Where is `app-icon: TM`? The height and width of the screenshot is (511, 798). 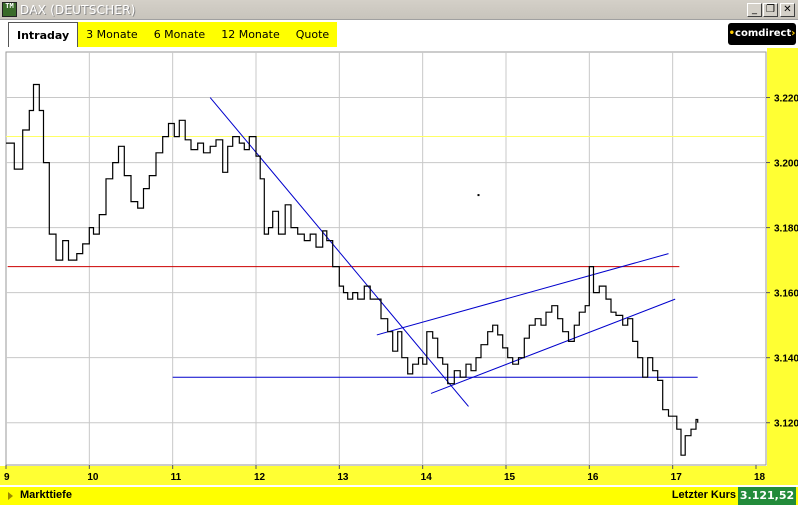
app-icon: TM is located at coordinates (9, 9).